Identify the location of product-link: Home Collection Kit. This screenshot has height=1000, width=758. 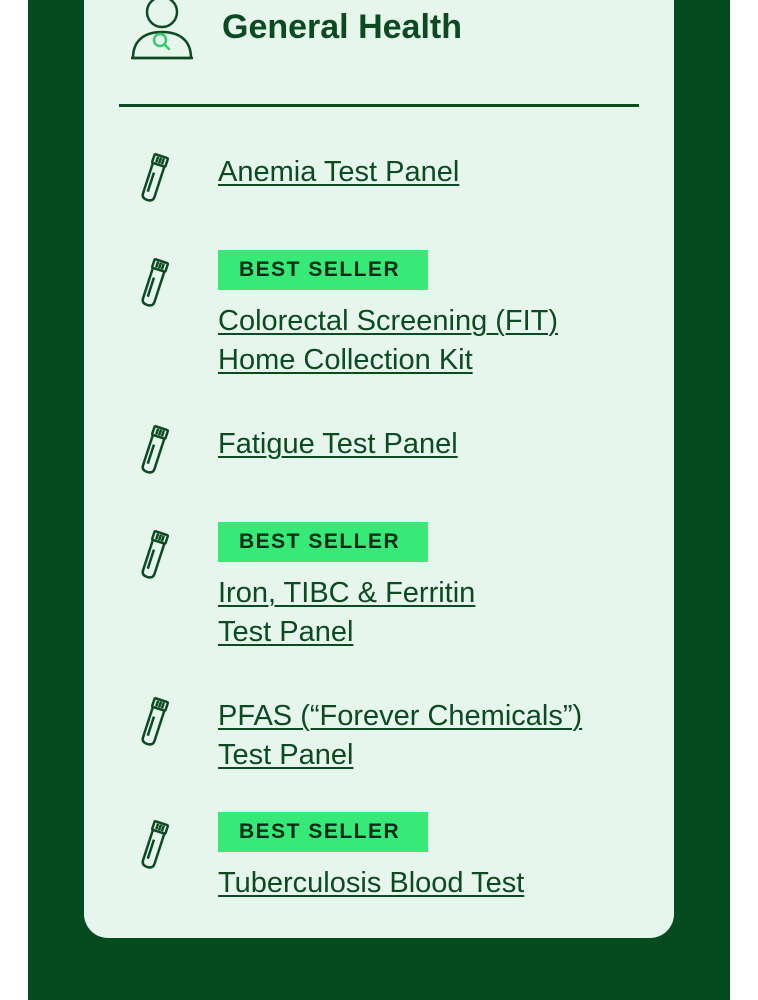
(388, 360).